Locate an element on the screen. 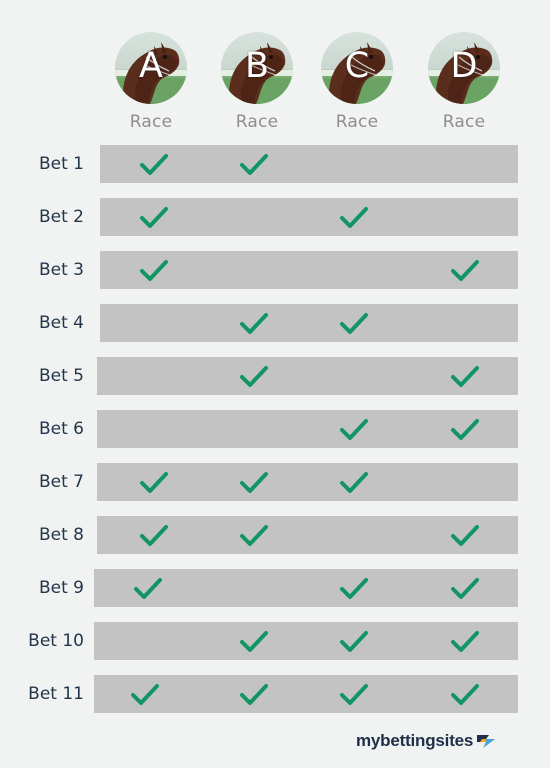 The image size is (550, 768). brand-name: mybettingsites is located at coordinates (415, 740).